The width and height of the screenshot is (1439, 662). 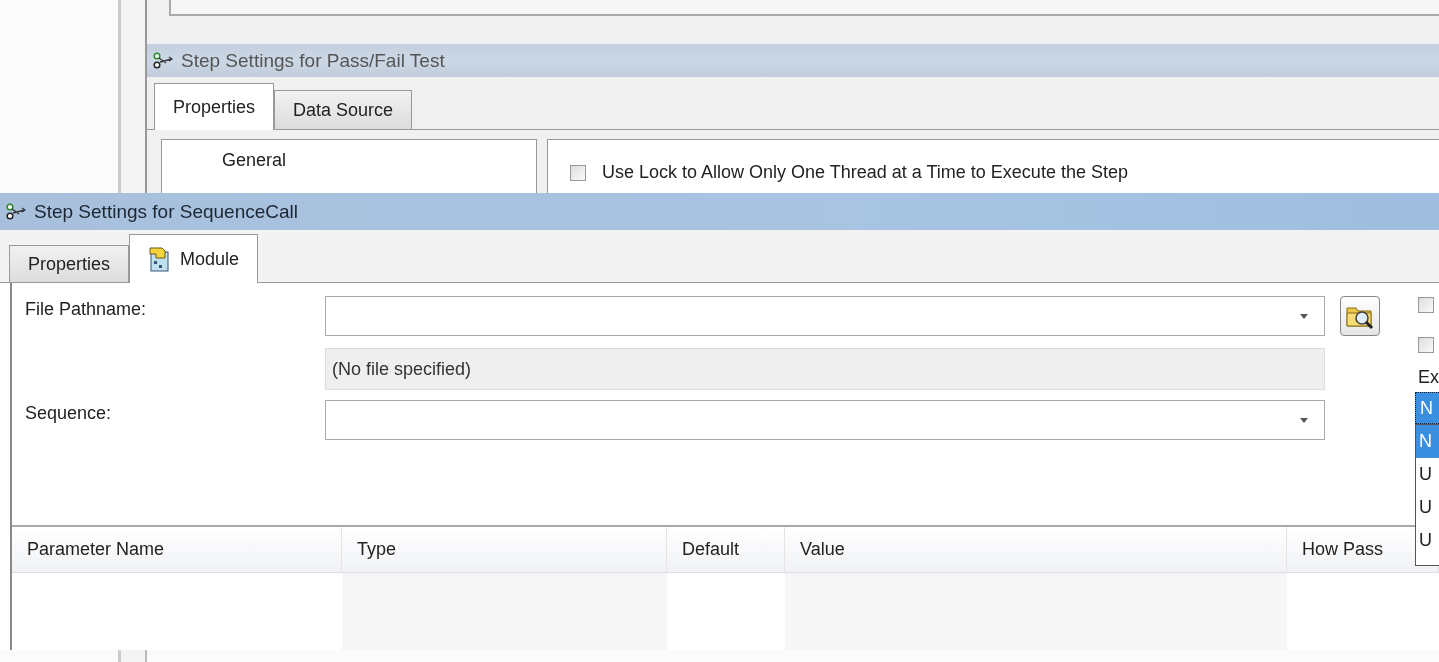 What do you see at coordinates (68, 413) in the screenshot?
I see `field-label: Sequence:` at bounding box center [68, 413].